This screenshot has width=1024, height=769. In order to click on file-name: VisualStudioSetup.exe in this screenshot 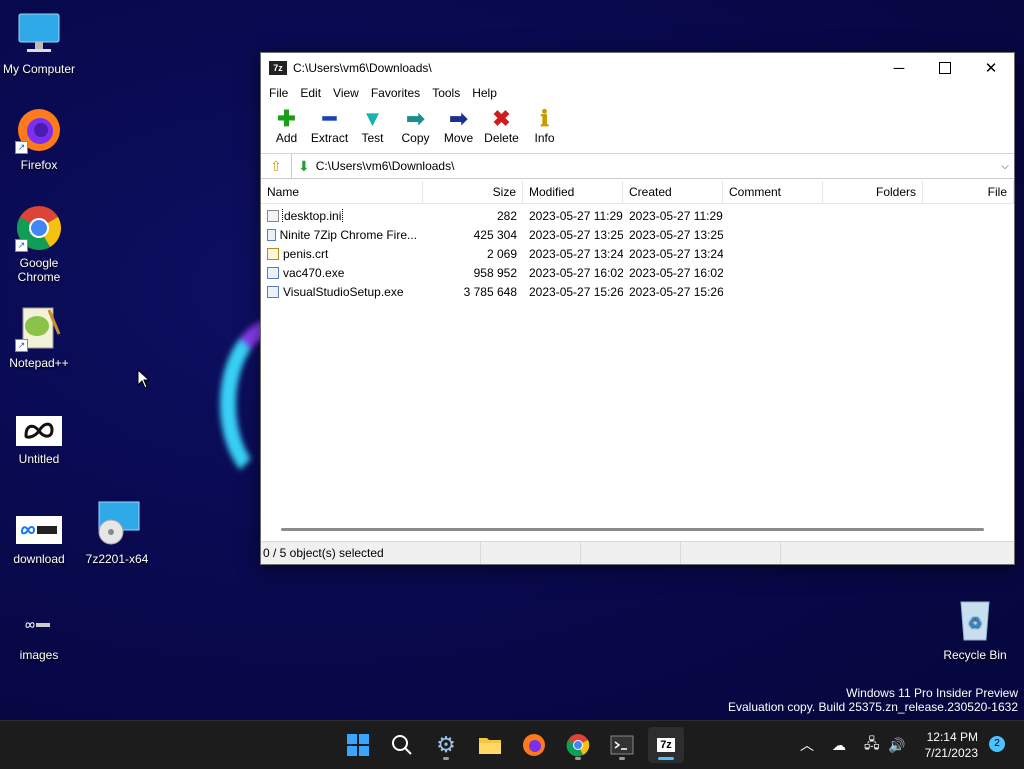, I will do `click(343, 291)`.